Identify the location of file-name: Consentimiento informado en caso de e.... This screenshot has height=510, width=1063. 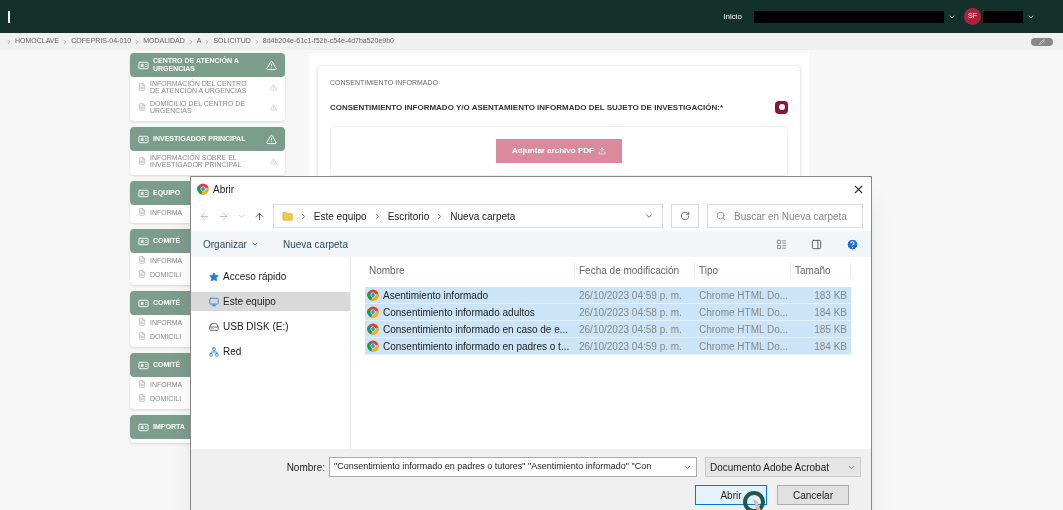
(476, 329).